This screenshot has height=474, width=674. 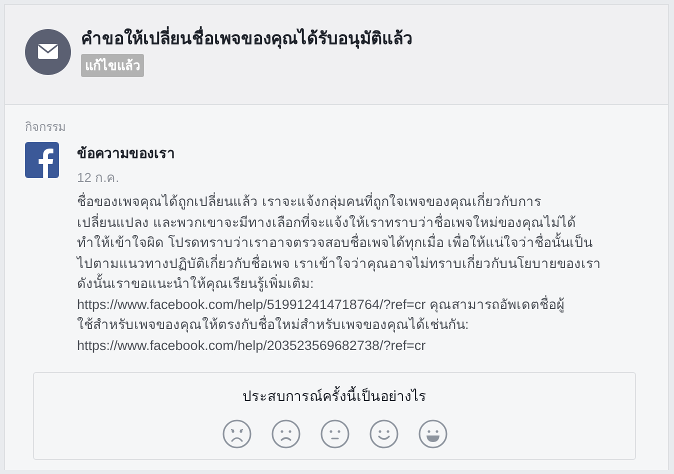 I want to click on message-date: 12 ก.ค., so click(x=98, y=178).